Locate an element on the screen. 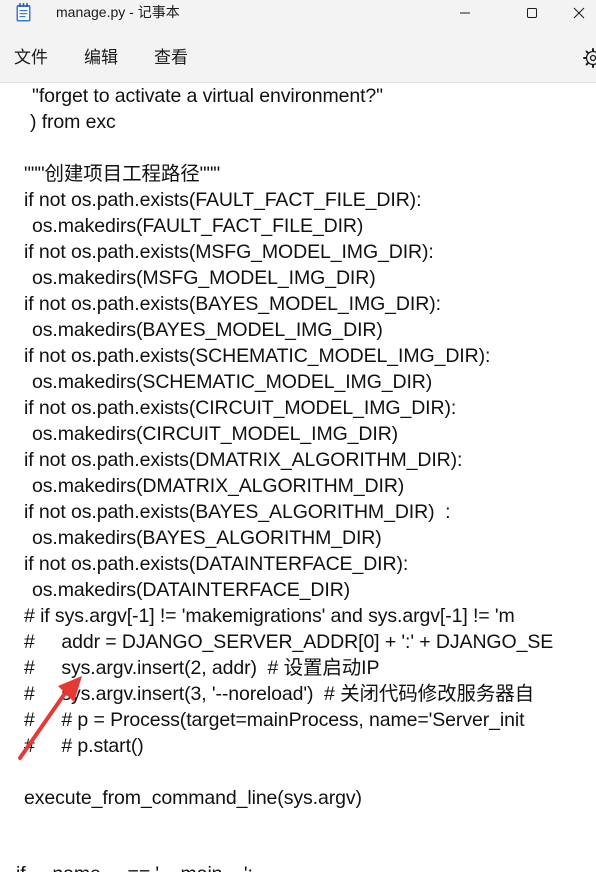  close-button is located at coordinates (576, 13).